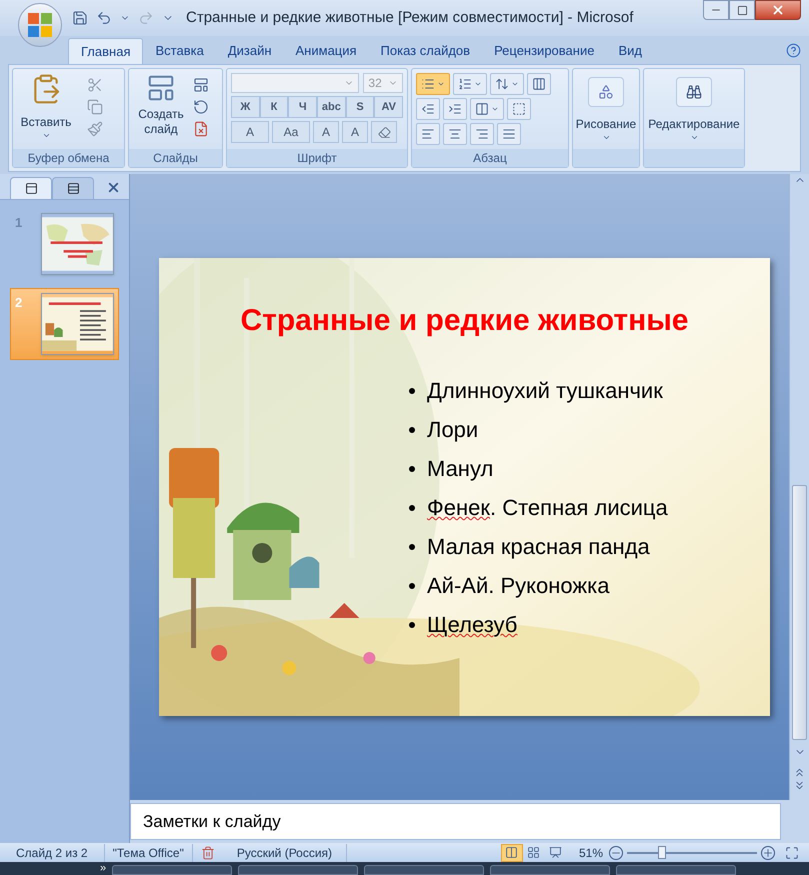  I want to click on increase-indent-button, so click(455, 109).